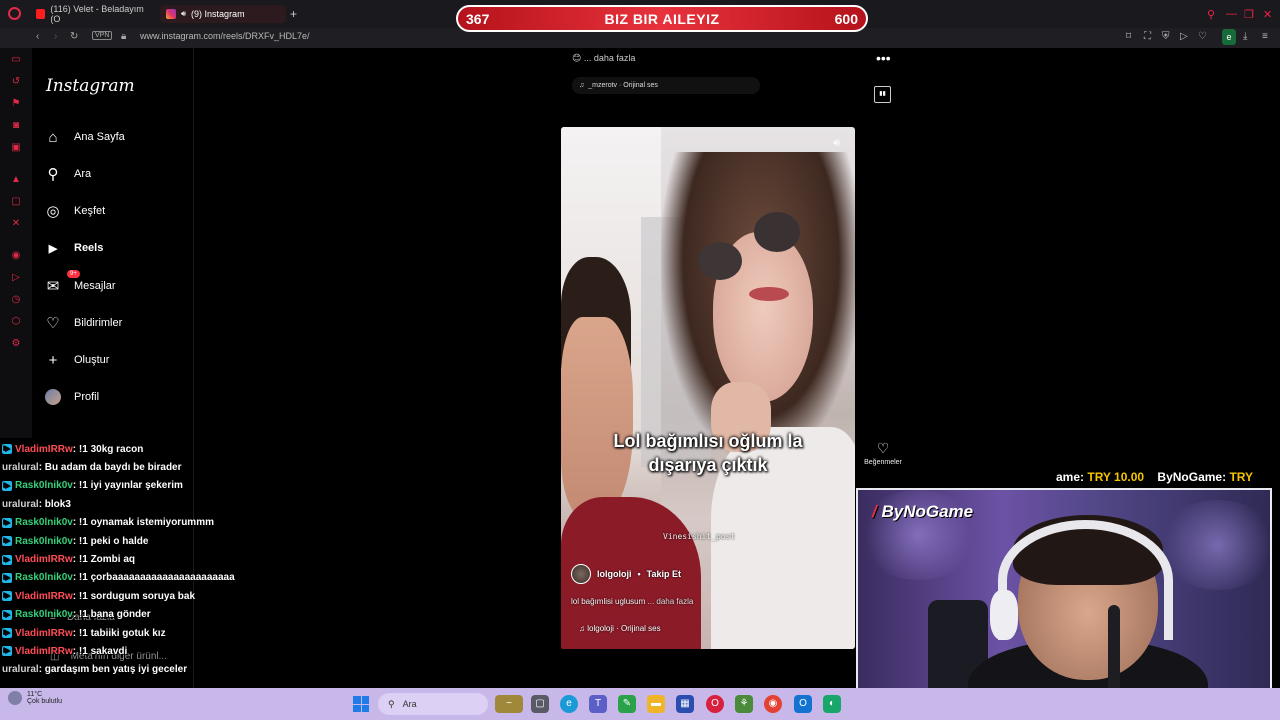 This screenshot has height=720, width=1280. I want to click on clock-icon: ◷, so click(16, 300).